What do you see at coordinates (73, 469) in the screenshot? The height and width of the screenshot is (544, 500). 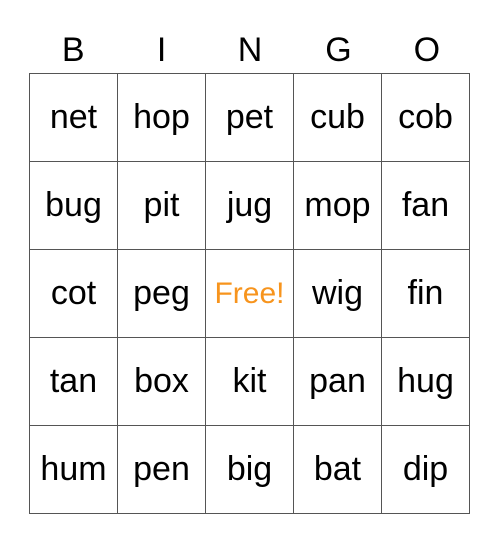 I see `card-cell: hum` at bounding box center [73, 469].